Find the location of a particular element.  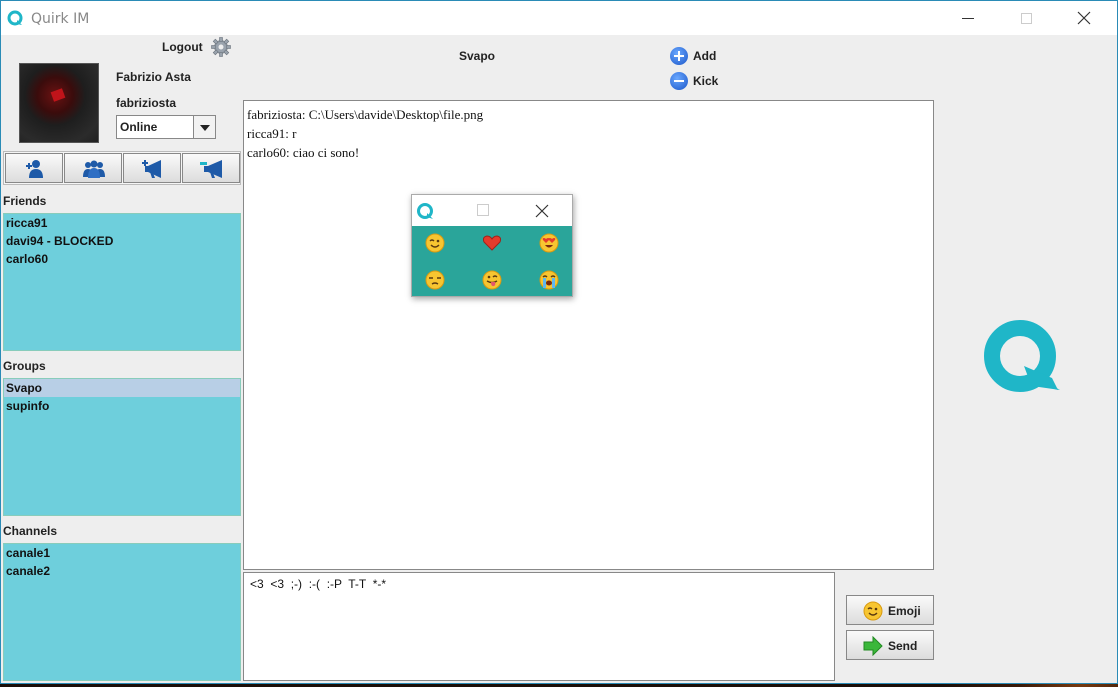

minimize-button is located at coordinates (968, 18).